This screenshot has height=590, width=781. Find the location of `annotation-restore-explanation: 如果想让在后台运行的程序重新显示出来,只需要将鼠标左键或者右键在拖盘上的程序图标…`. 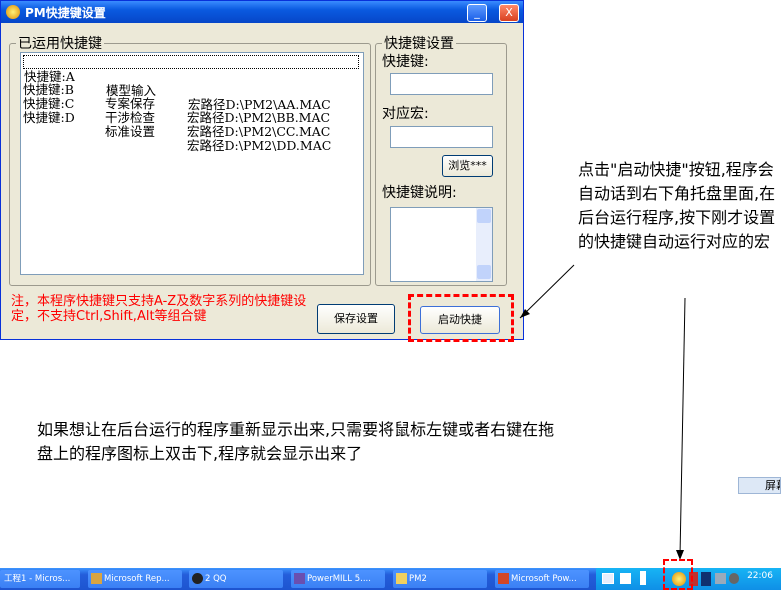

annotation-restore-explanation: 如果想让在后台运行的程序重新显示出来,只需要将鼠标左键或者右键在拖盘上的程序图标… is located at coordinates (296, 441).